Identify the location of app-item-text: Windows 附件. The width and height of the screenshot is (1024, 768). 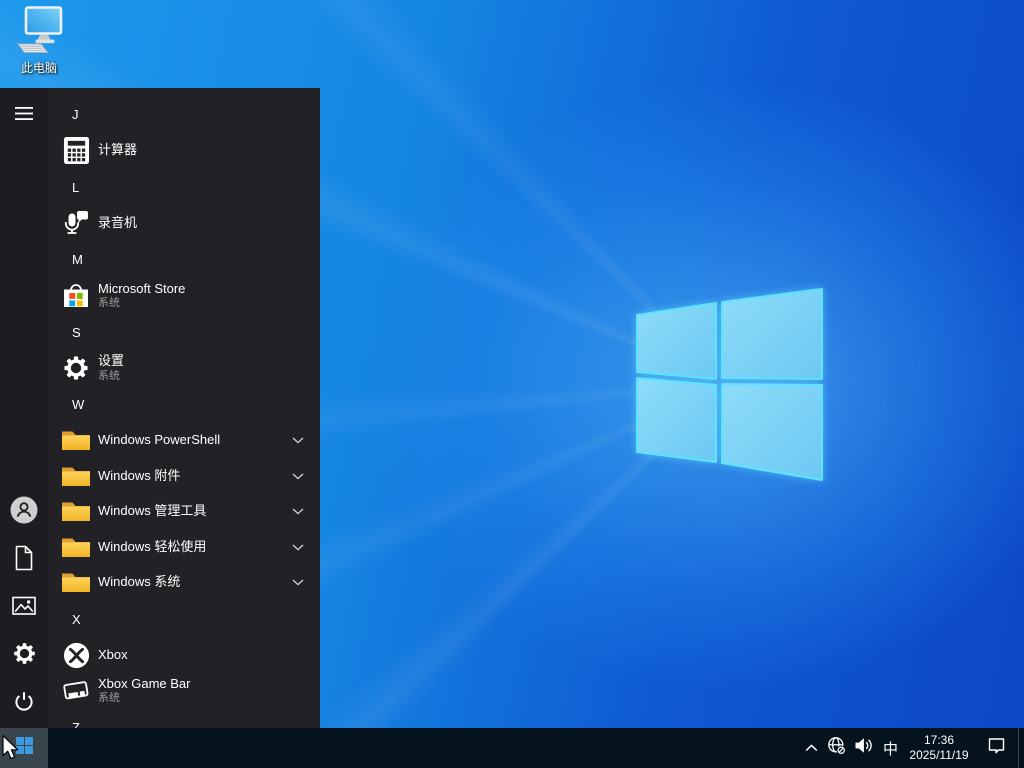
(139, 475).